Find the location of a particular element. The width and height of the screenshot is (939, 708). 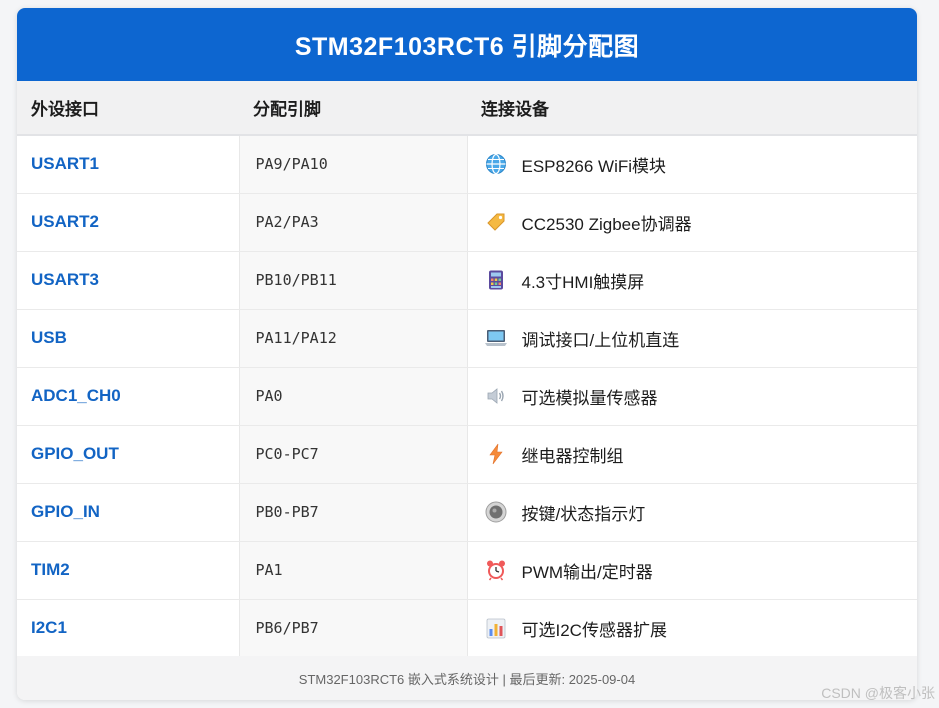

device-cell: 可选I2C传感器扩展 is located at coordinates (692, 628).